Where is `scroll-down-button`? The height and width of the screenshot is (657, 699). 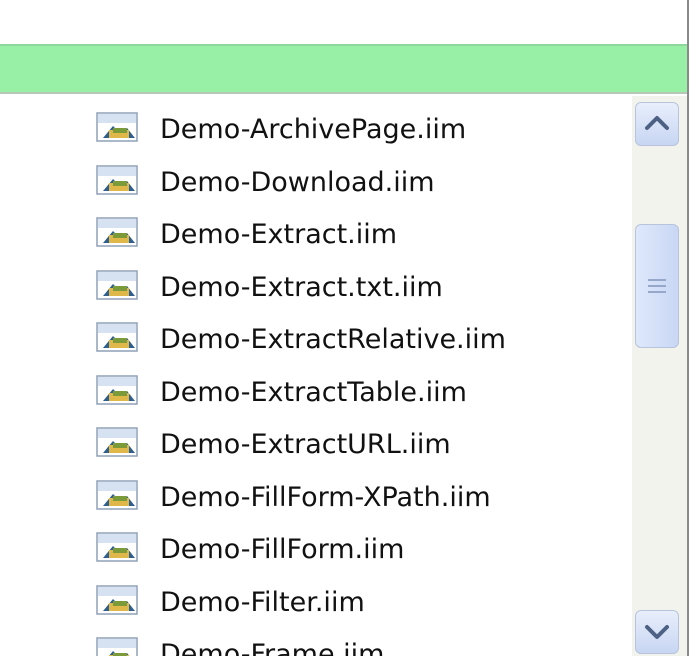
scroll-down-button is located at coordinates (657, 632).